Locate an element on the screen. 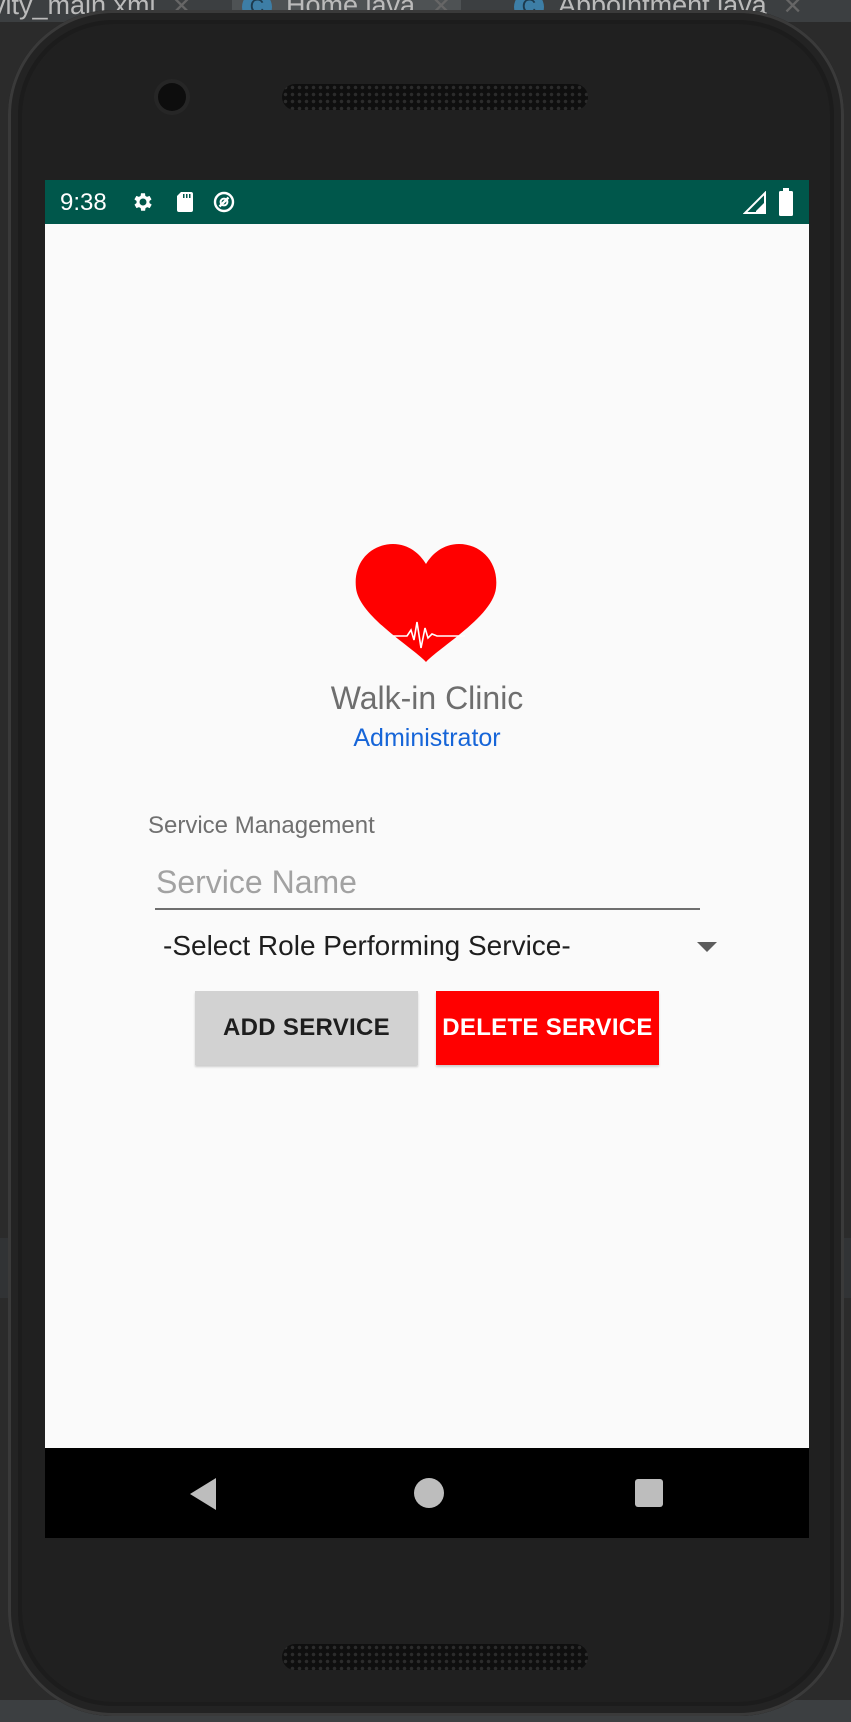  bottom-speaker is located at coordinates (435, 1657).